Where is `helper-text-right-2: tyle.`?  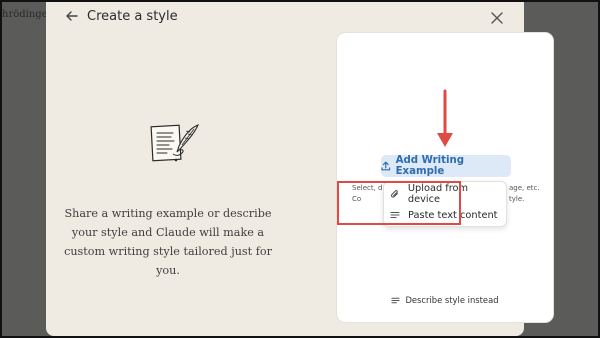 helper-text-right-2: tyle. is located at coordinates (517, 199).